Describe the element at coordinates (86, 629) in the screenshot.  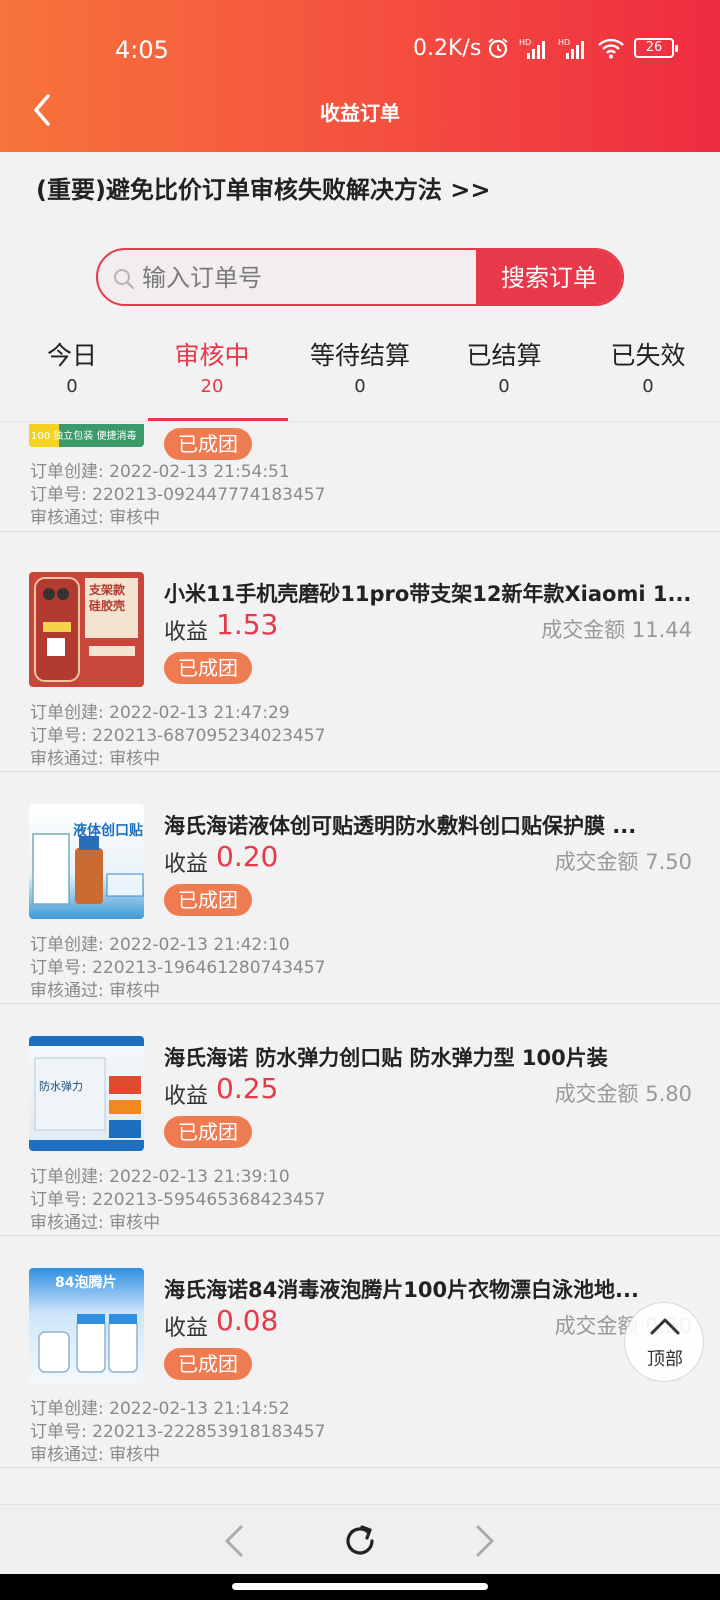
I see `product-image: 支架款 硅胶壳` at that location.